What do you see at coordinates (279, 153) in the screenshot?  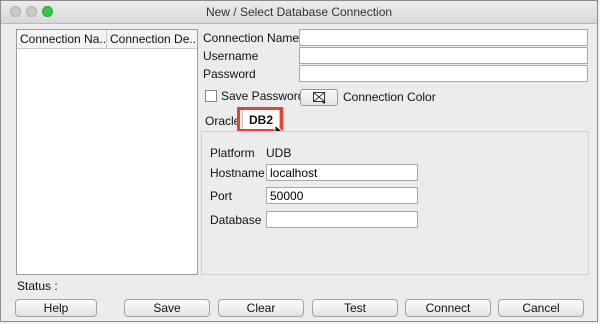 I see `platform-value: UDB` at bounding box center [279, 153].